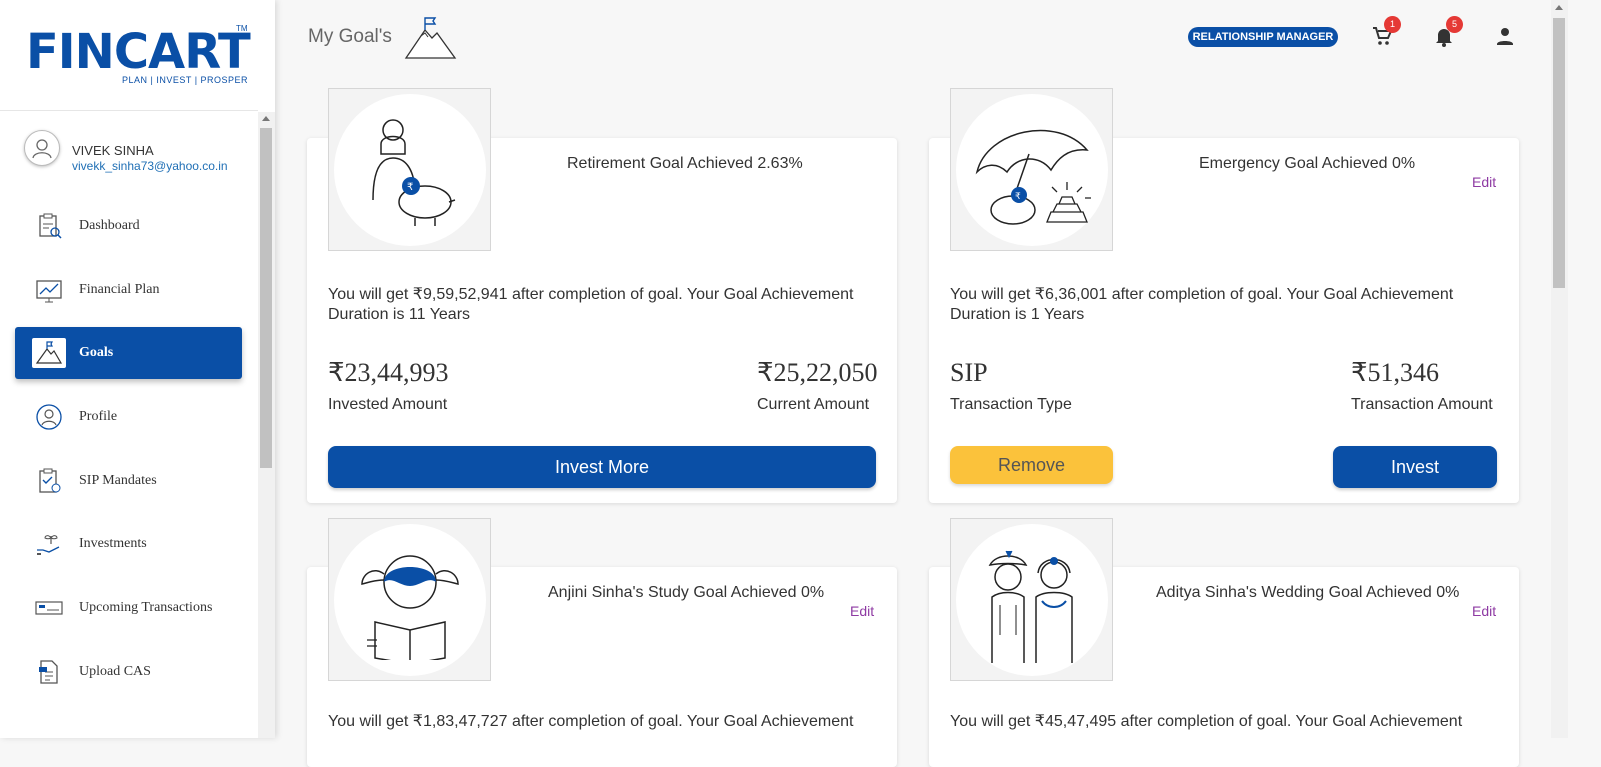 The height and width of the screenshot is (767, 1601). Describe the element at coordinates (150, 166) in the screenshot. I see `user-email: vivekk_sinha73@yahoo.co.in` at that location.